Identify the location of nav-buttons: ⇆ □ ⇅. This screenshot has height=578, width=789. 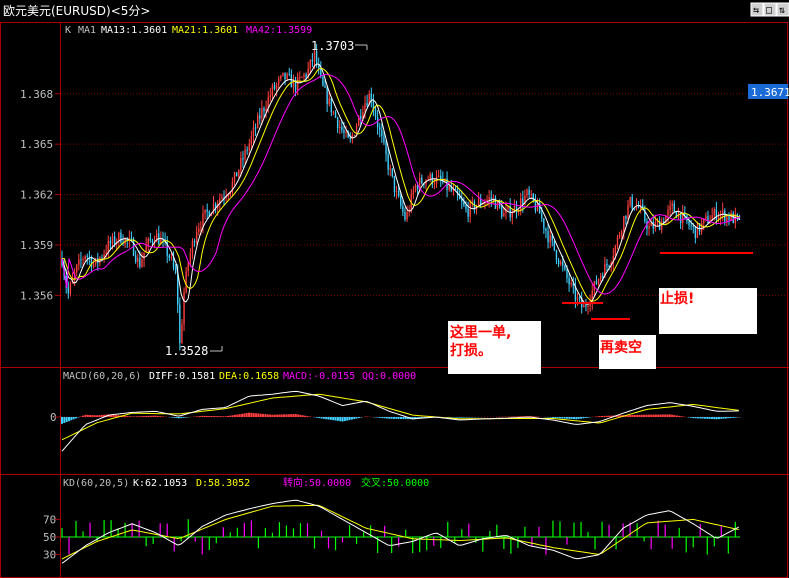
(769, 9).